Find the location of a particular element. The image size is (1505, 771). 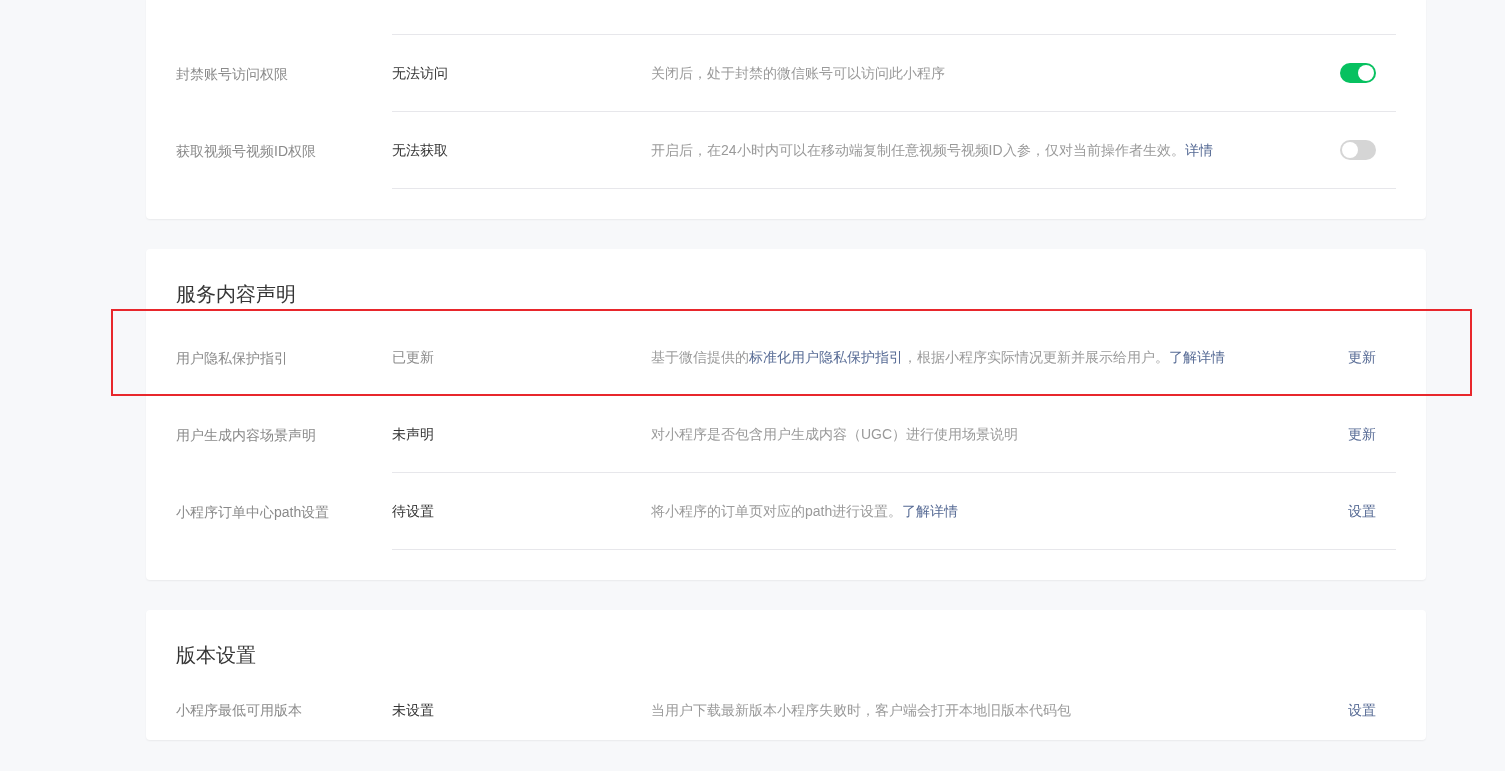

section-title: 服务内容声明 is located at coordinates (236, 294).